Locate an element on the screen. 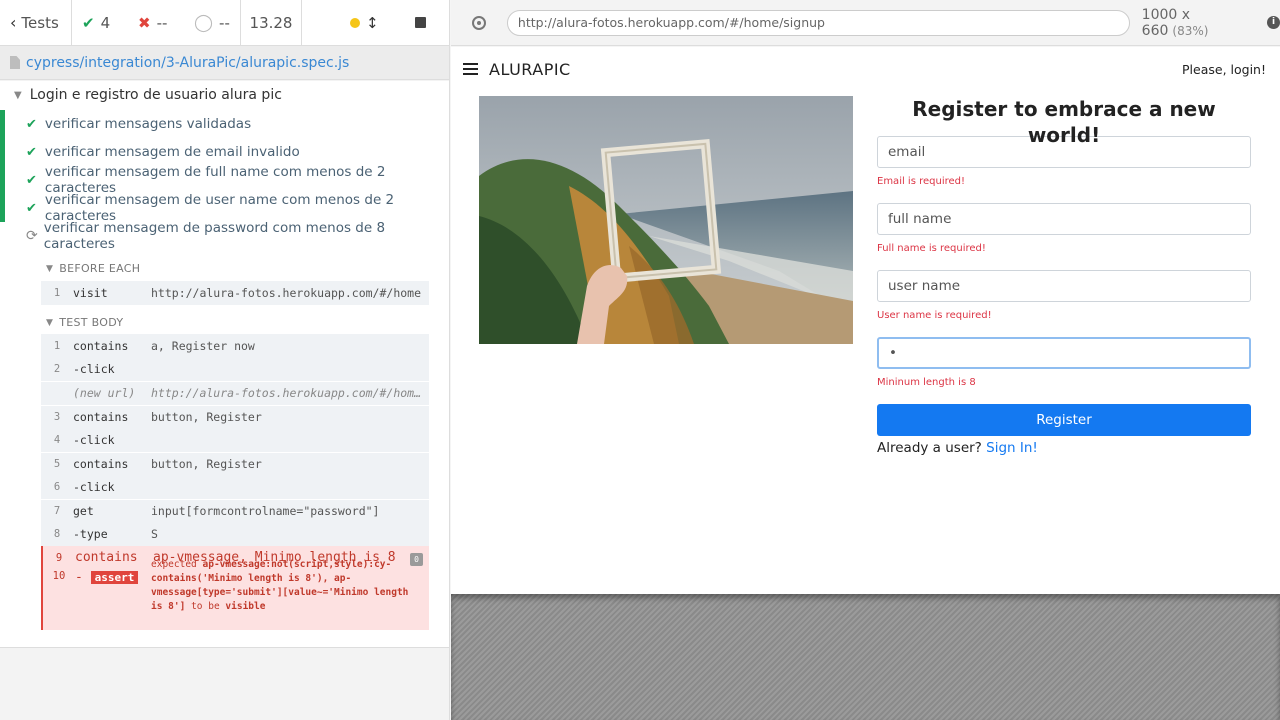  selector-playground-button is located at coordinates (479, 22).